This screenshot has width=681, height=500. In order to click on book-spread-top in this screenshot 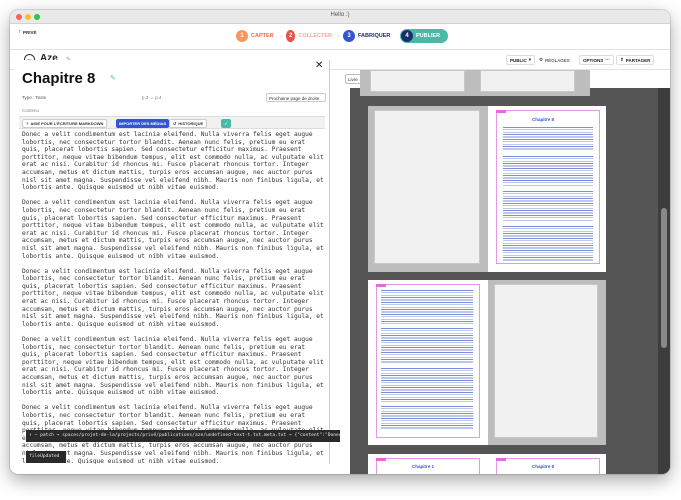, I will do `click(475, 83)`.